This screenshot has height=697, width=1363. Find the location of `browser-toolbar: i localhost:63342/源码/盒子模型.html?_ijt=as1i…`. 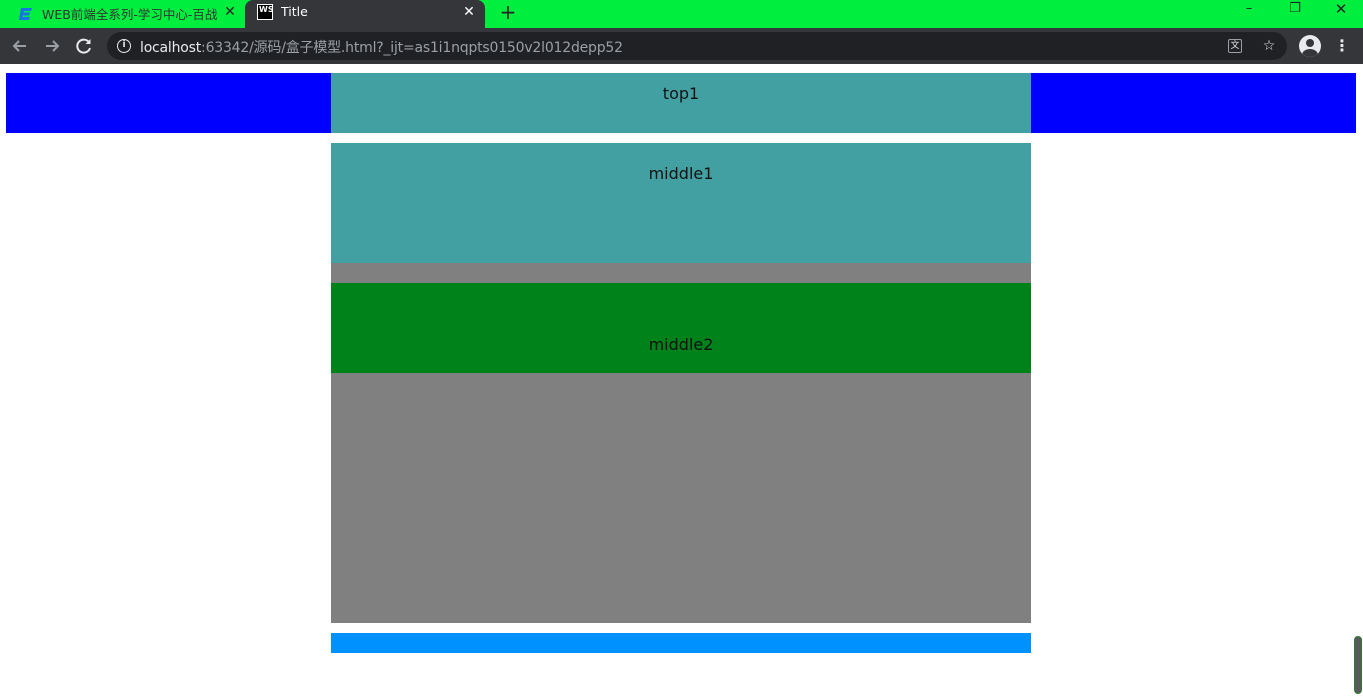

browser-toolbar: i localhost:63342/源码/盒子模型.html?_ijt=as1i… is located at coordinates (681, 46).